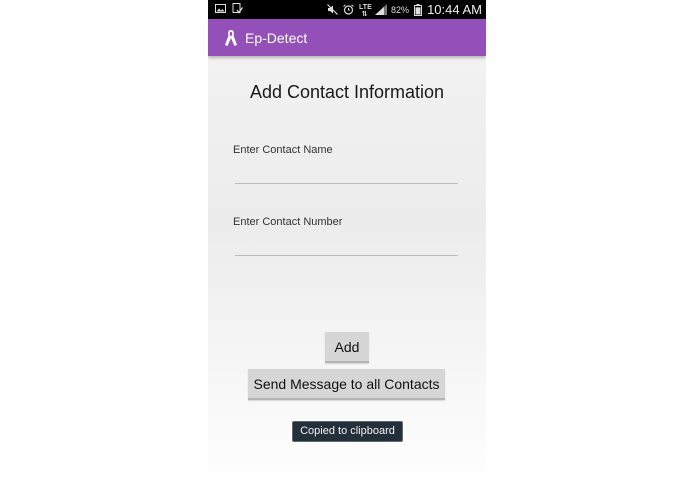  Describe the element at coordinates (418, 10) in the screenshot. I see `battery-icon` at that location.